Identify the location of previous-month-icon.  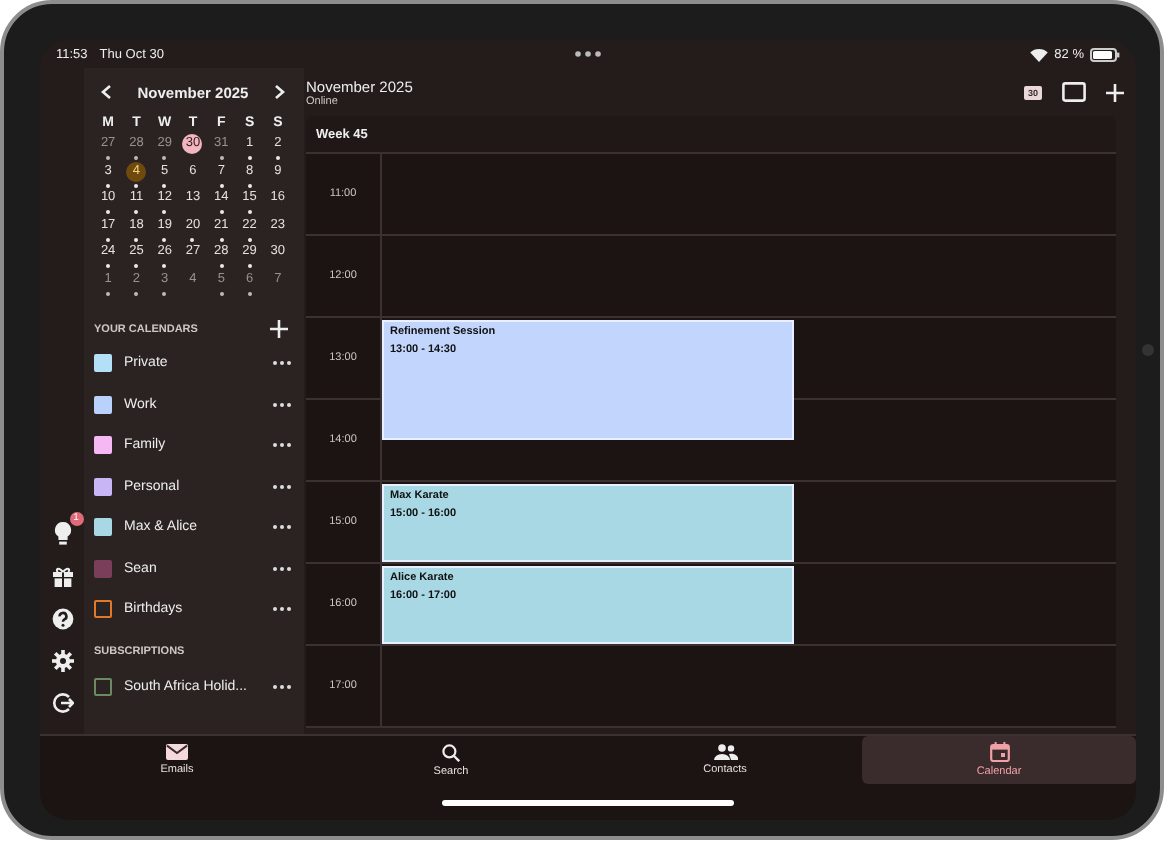
(106, 92).